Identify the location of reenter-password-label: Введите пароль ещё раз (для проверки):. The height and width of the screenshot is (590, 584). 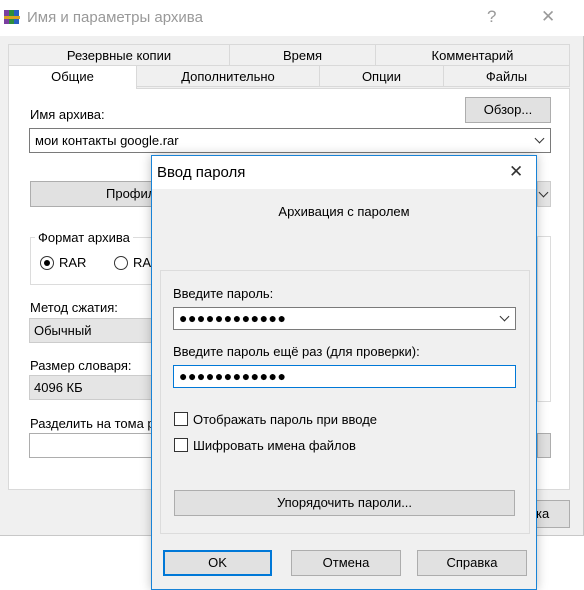
(296, 351).